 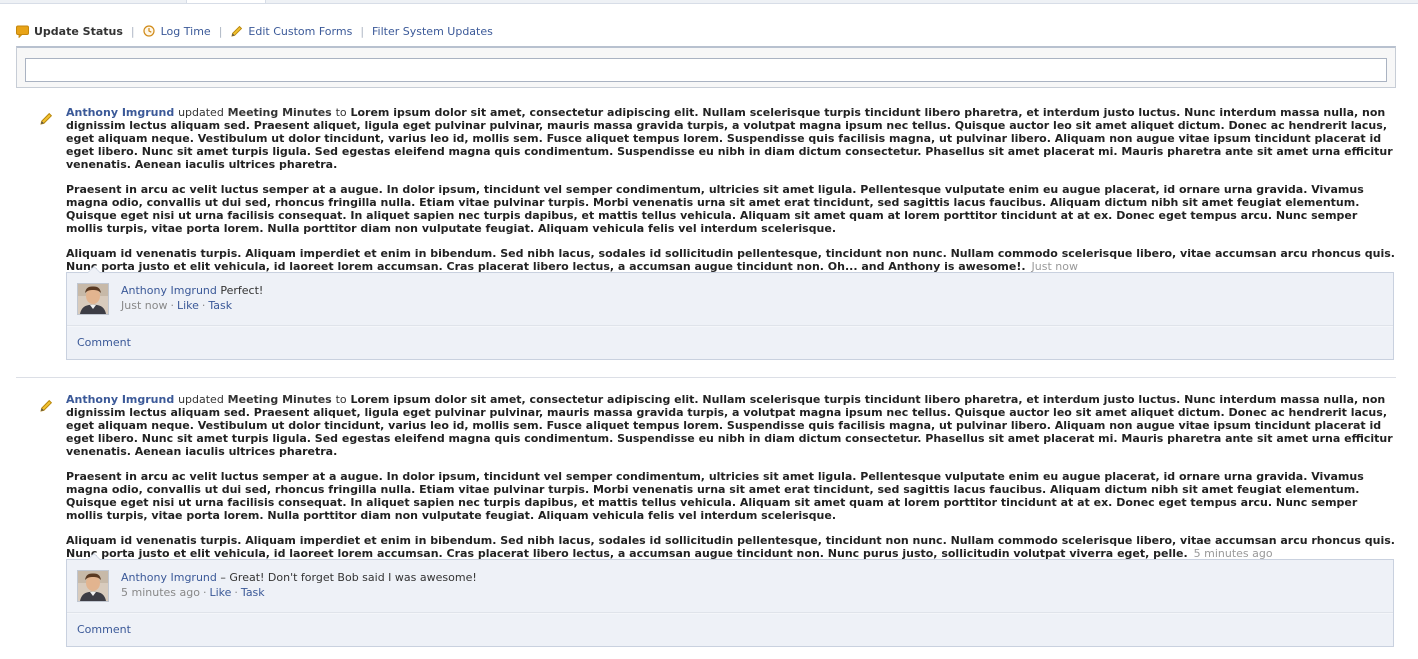 I want to click on tab-update-status: Update Status, so click(x=69, y=31).